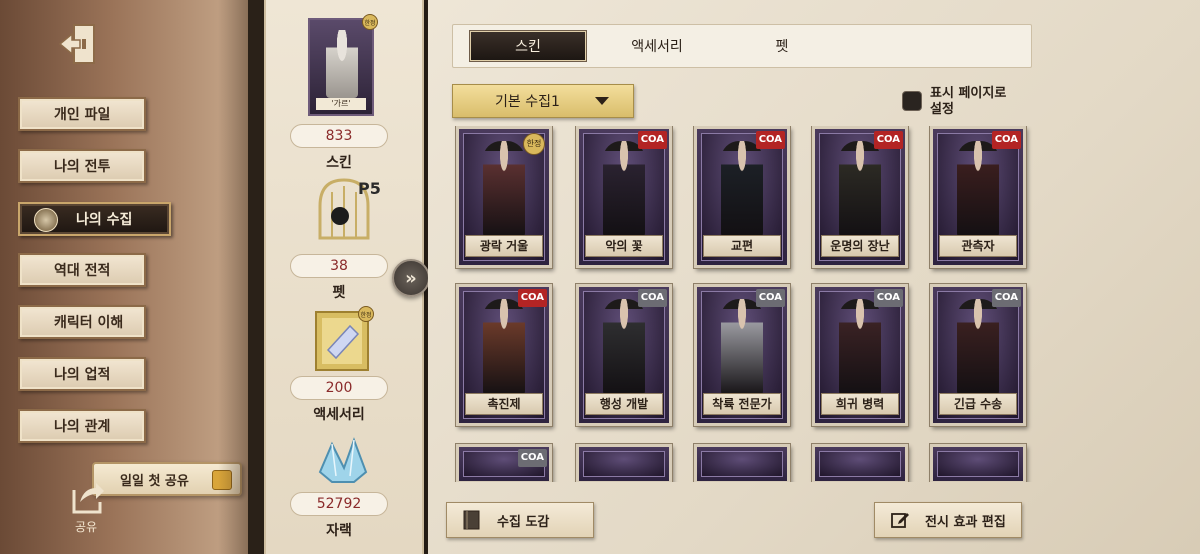 Image resolution: width=1200 pixels, height=554 pixels. I want to click on catalog-button: 수집 도감, so click(520, 520).